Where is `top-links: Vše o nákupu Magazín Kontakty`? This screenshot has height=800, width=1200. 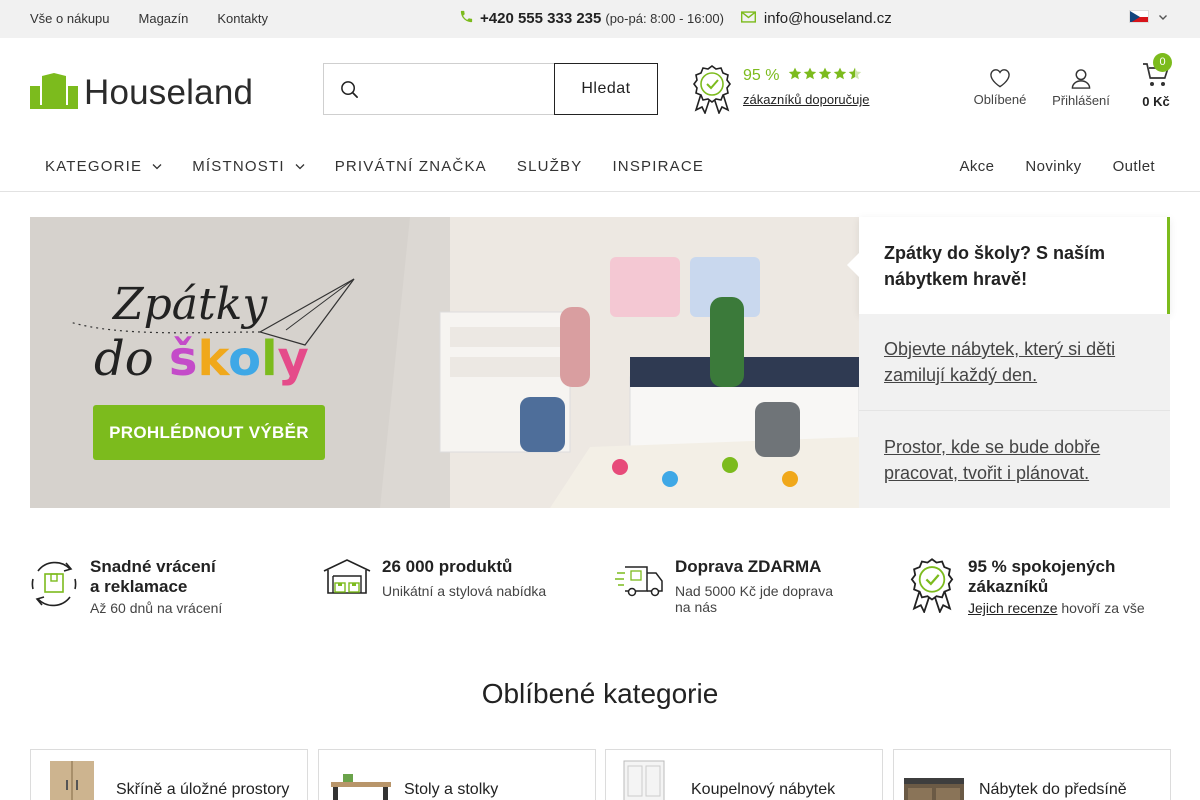 top-links: Vše o nákupu Magazín Kontakty is located at coordinates (149, 18).